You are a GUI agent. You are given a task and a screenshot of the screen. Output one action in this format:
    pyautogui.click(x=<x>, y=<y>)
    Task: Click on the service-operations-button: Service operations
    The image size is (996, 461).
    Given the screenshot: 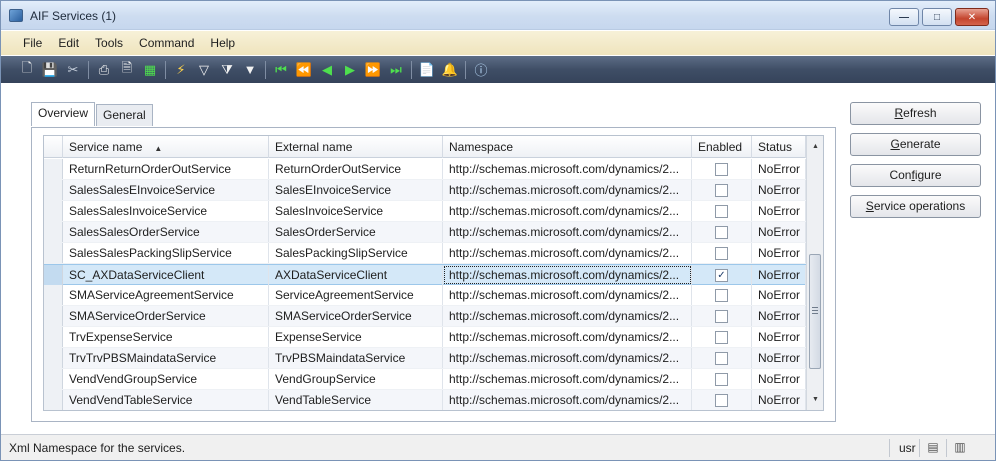 What is the action you would take?
    pyautogui.click(x=915, y=206)
    